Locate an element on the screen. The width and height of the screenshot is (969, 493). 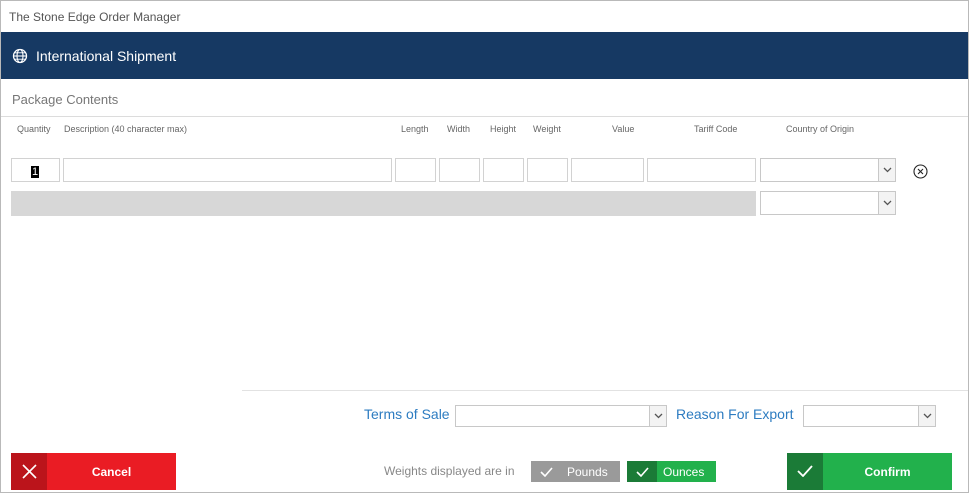
reason-for-export-label: Reason For Export is located at coordinates (735, 414).